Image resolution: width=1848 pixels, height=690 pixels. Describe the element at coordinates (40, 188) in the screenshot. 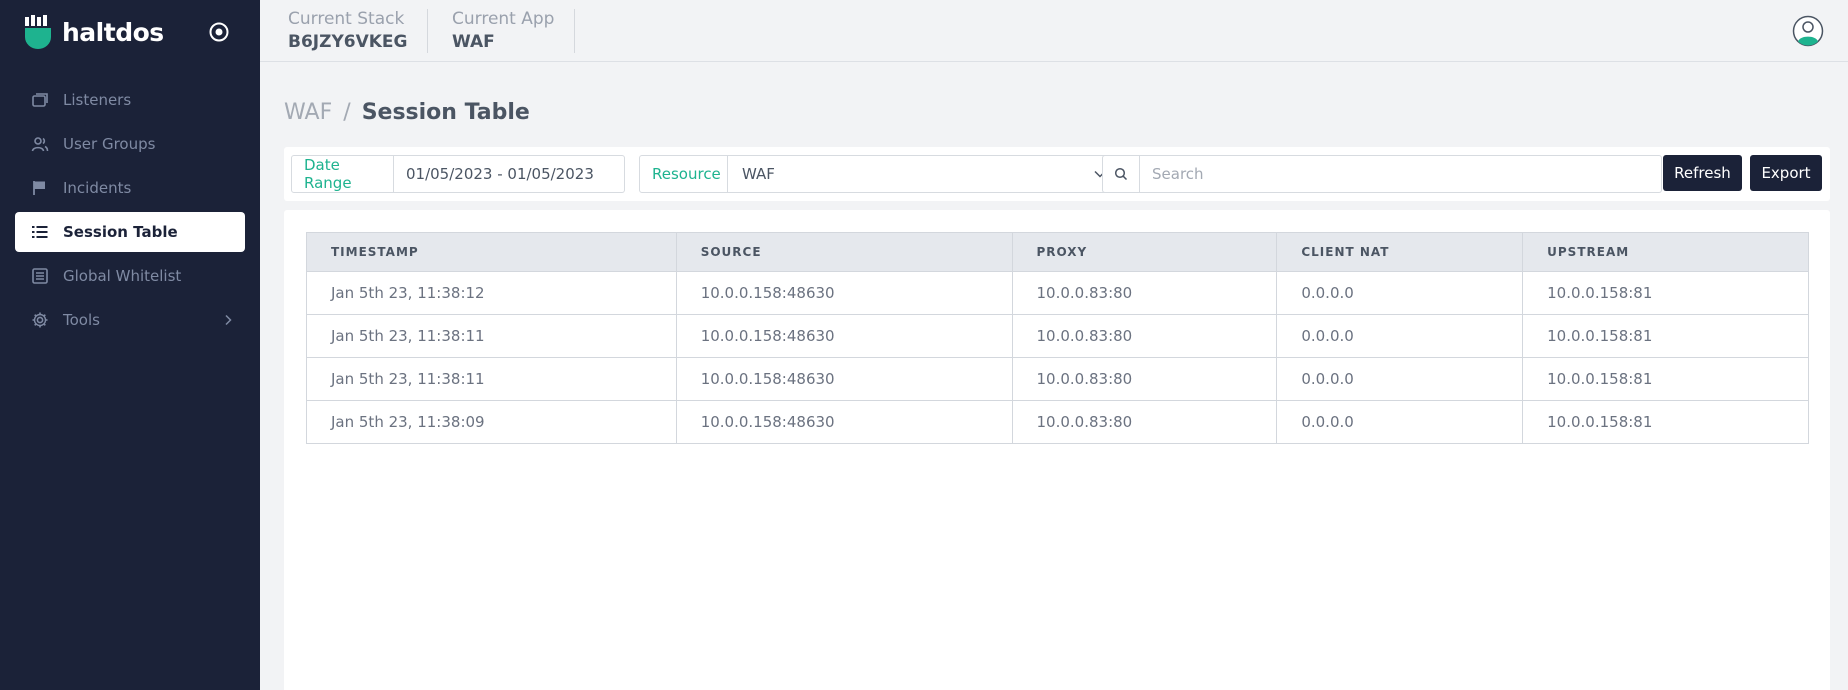

I see `flag-icon` at that location.